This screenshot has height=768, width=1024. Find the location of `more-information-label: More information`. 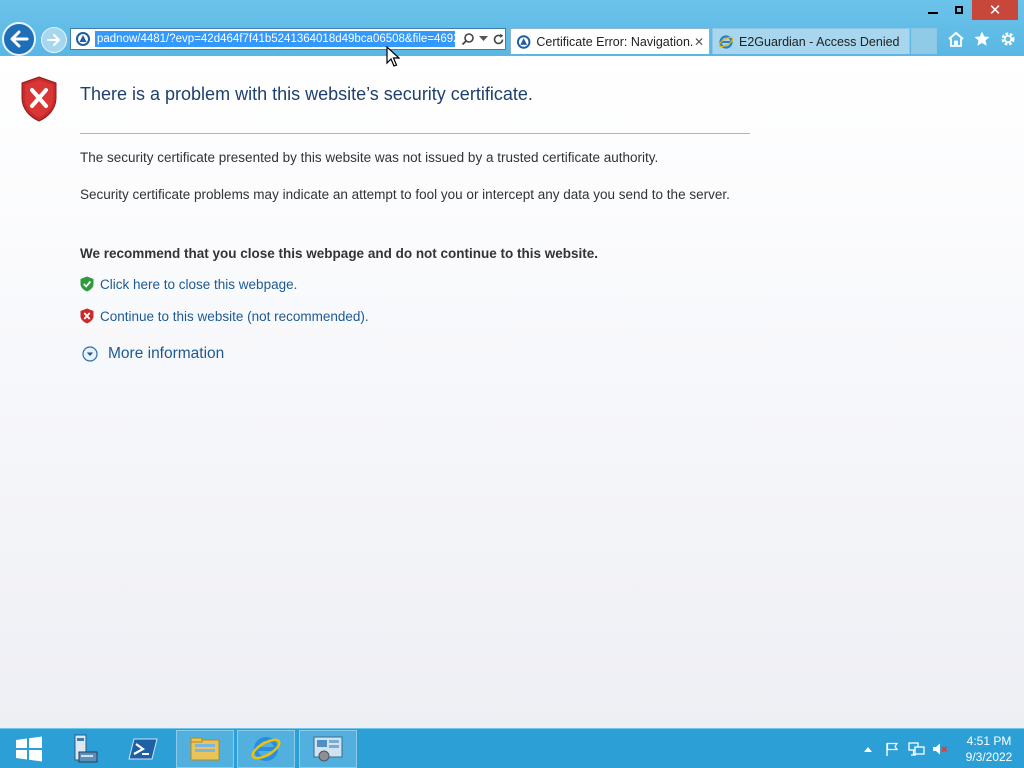

more-information-label: More information is located at coordinates (166, 354).